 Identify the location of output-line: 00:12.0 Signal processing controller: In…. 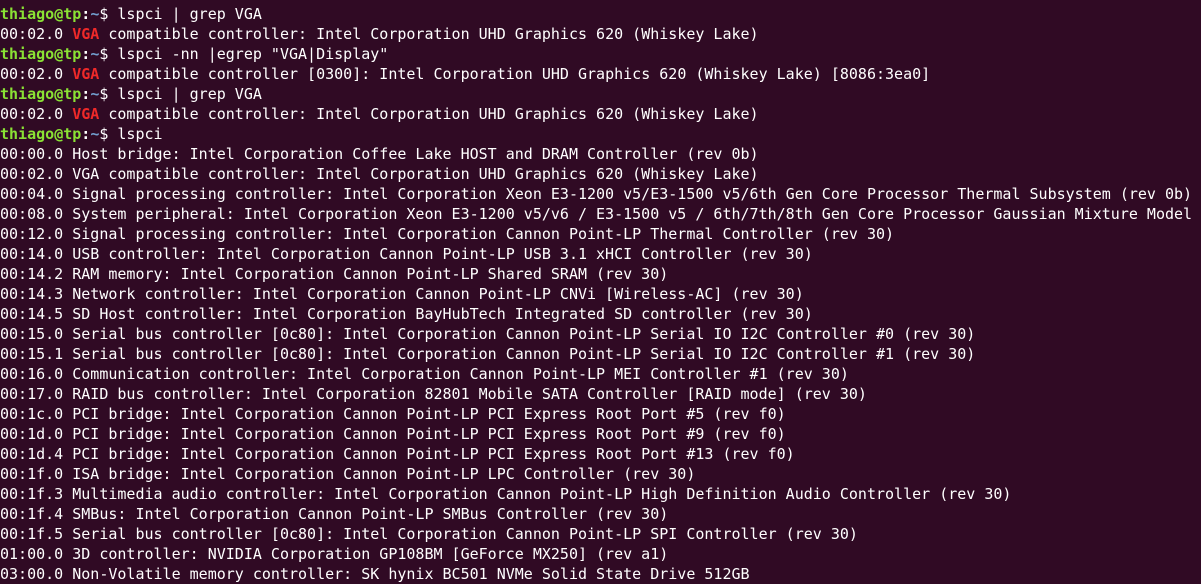
(600, 234).